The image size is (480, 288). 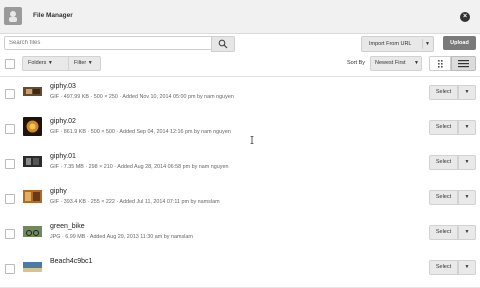 I want to click on app-logo-icon, so click(x=13, y=16).